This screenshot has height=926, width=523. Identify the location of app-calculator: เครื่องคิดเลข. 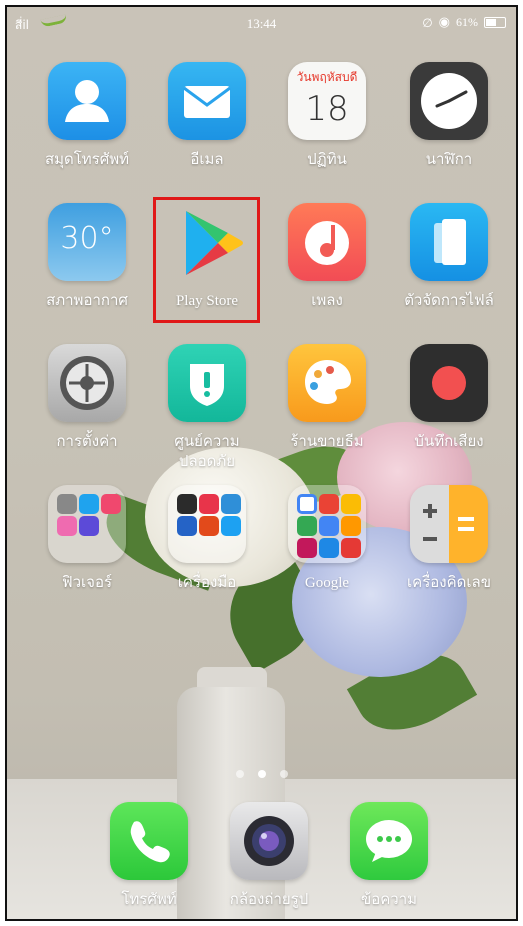
(449, 539).